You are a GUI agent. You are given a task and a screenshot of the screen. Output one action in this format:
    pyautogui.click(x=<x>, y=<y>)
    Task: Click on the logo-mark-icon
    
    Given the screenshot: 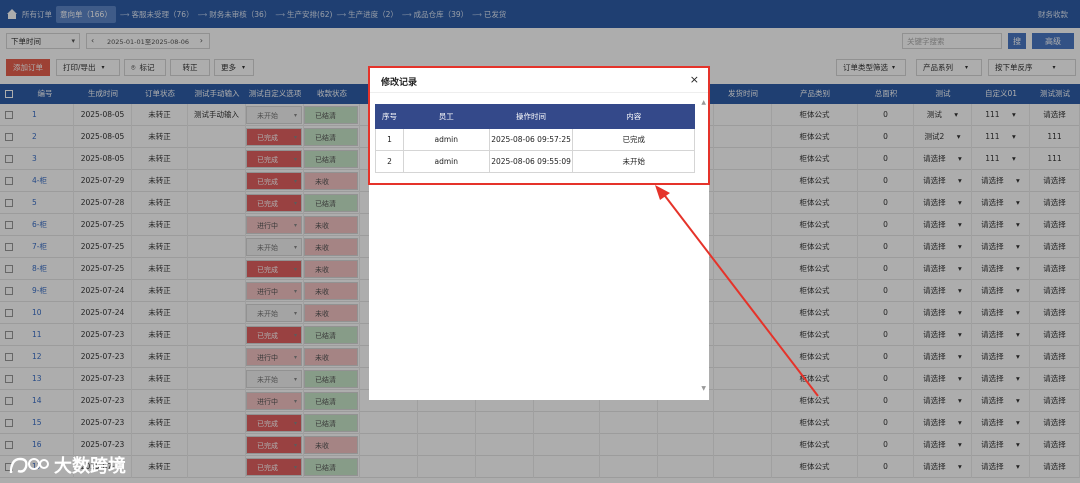 What is the action you would take?
    pyautogui.click(x=29, y=465)
    